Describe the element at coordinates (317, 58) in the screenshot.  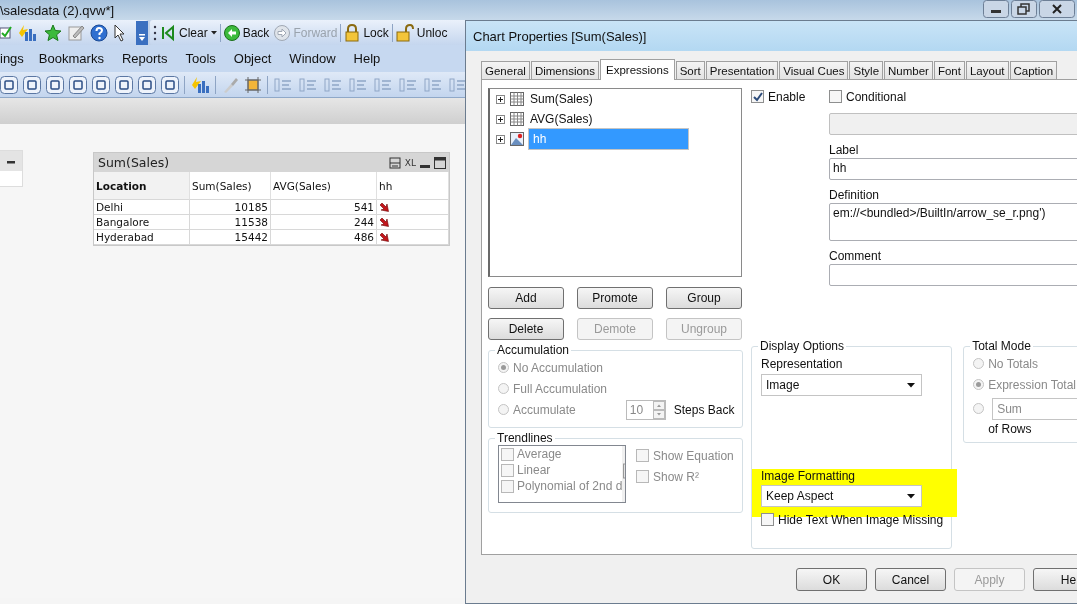
I see `menu-item: Window` at that location.